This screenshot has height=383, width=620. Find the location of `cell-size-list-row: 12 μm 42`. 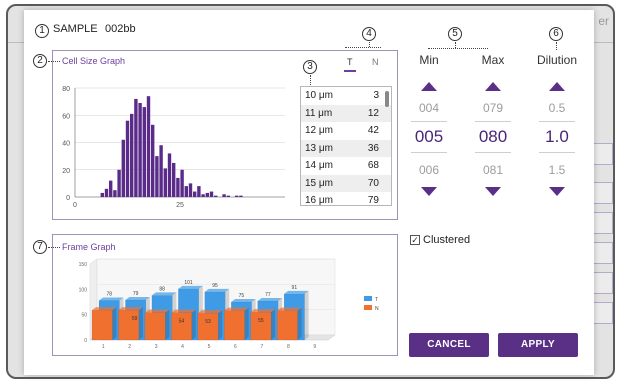

cell-size-list-row: 12 μm 42 is located at coordinates (346, 131).